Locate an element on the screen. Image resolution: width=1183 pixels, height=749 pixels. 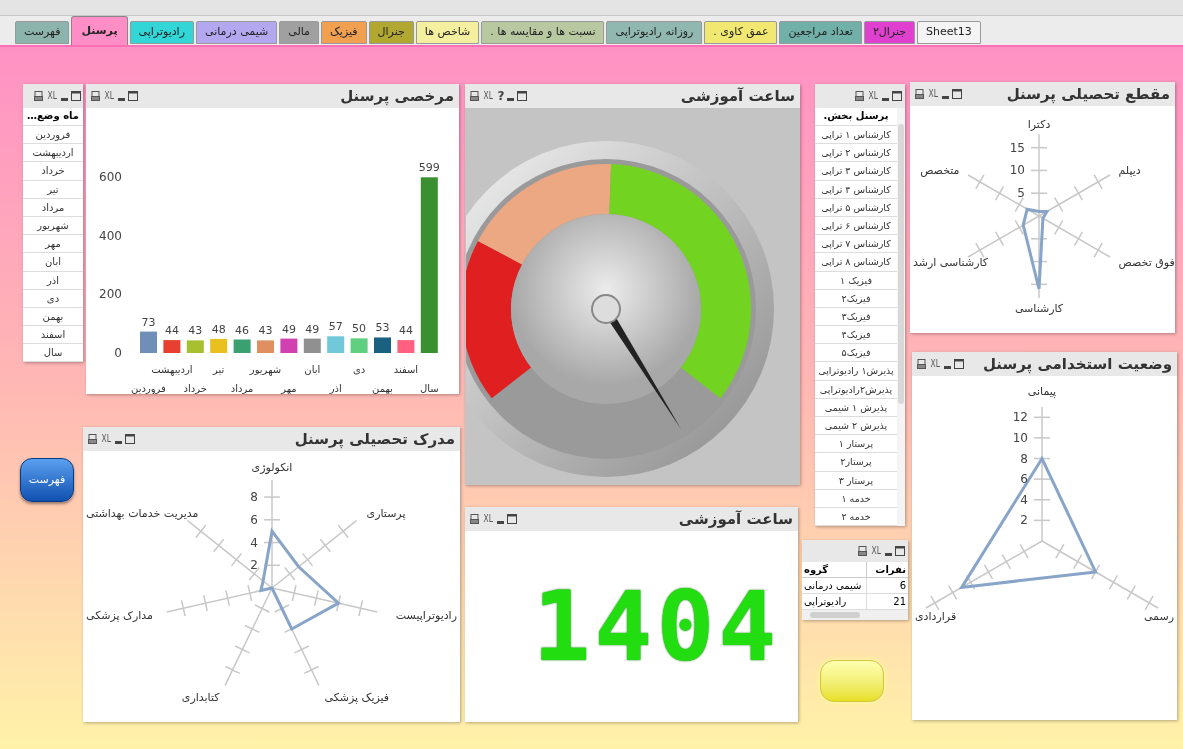
sheet-tab: نسبت ها و مقایسه ها . is located at coordinates (543, 32).